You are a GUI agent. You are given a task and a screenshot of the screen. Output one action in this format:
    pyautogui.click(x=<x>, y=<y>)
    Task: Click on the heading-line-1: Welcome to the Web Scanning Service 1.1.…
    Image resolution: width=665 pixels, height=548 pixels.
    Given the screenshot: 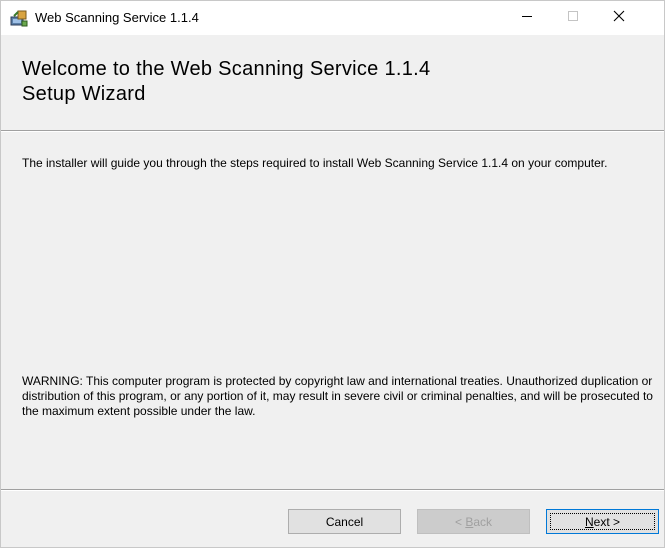 What is the action you would take?
    pyautogui.click(x=226, y=69)
    